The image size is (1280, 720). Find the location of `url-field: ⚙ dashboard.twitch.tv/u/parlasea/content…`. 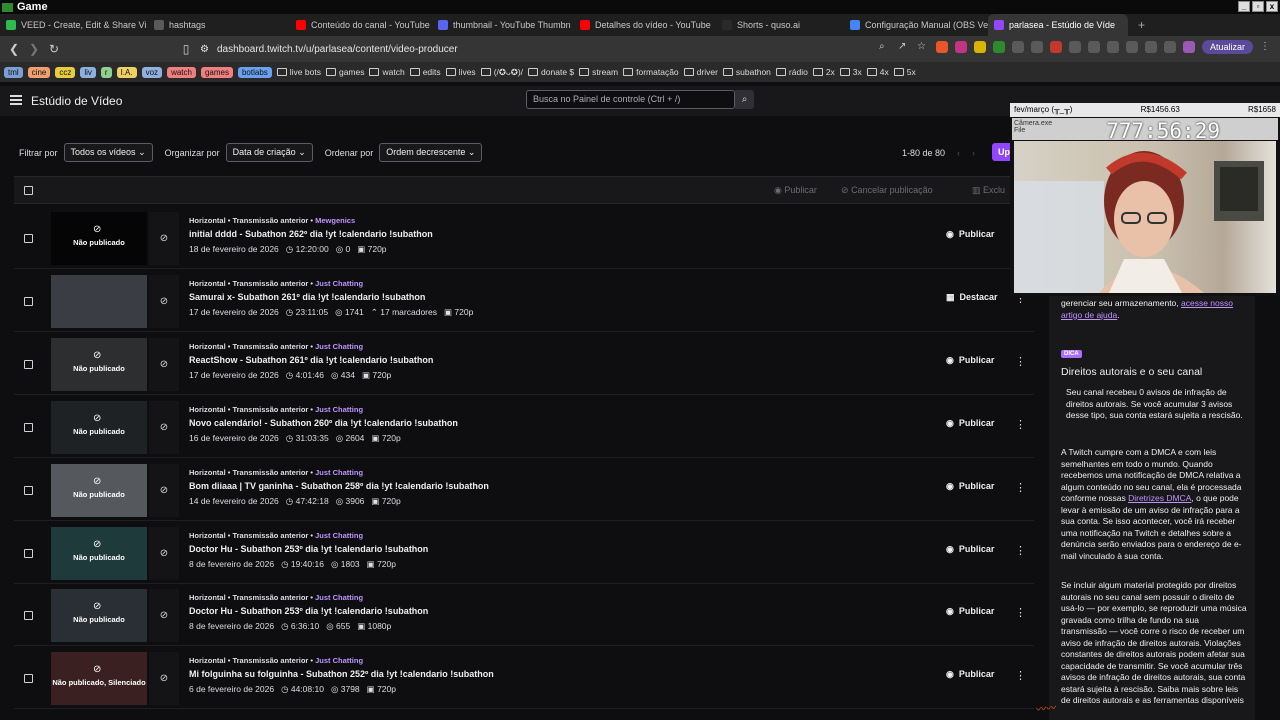

url-field: ⚙ dashboard.twitch.tv/u/parlasea/content… is located at coordinates (510, 49).